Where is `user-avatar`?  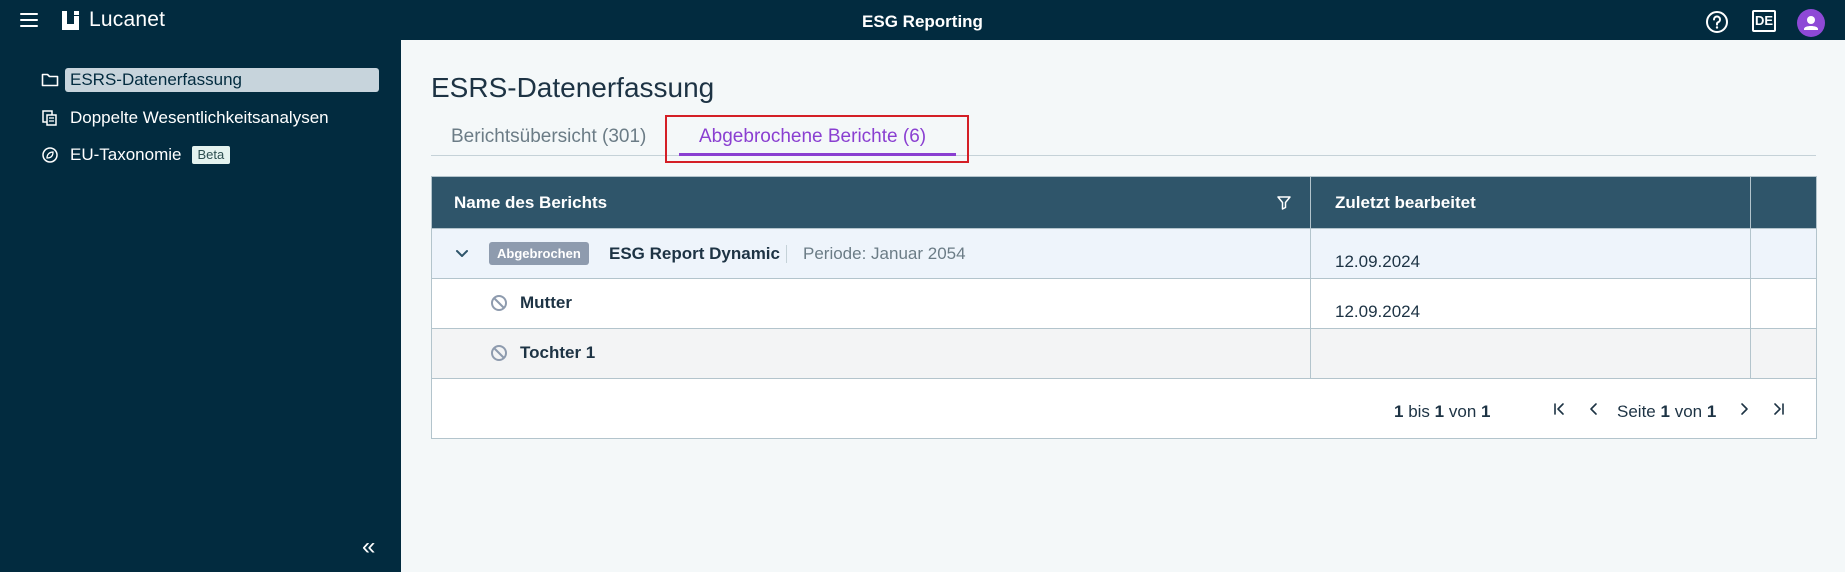 user-avatar is located at coordinates (1811, 23).